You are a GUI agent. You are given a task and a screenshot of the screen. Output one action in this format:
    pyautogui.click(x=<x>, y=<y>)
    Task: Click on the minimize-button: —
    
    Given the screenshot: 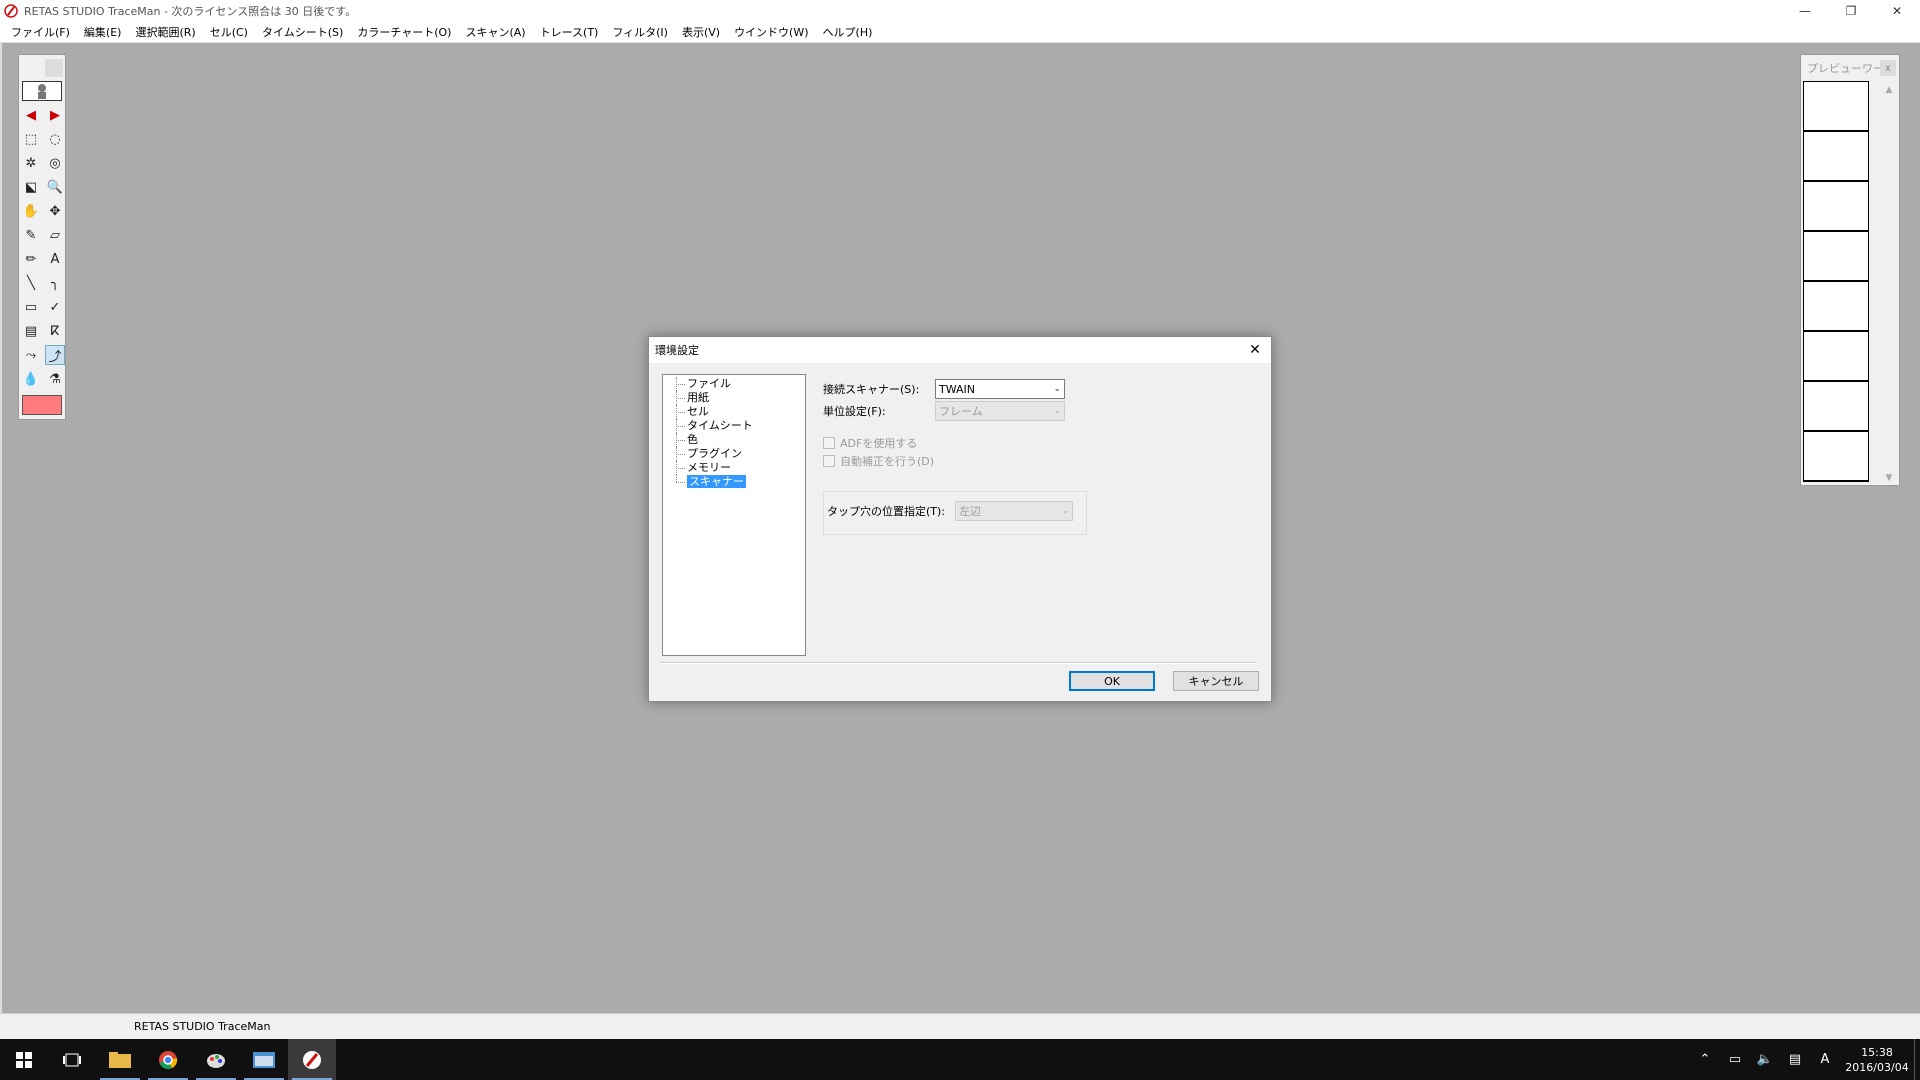 What is the action you would take?
    pyautogui.click(x=1805, y=11)
    